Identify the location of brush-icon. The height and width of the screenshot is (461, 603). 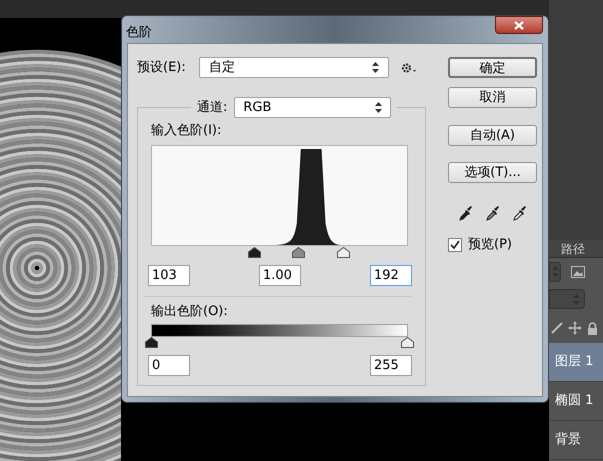
(557, 328).